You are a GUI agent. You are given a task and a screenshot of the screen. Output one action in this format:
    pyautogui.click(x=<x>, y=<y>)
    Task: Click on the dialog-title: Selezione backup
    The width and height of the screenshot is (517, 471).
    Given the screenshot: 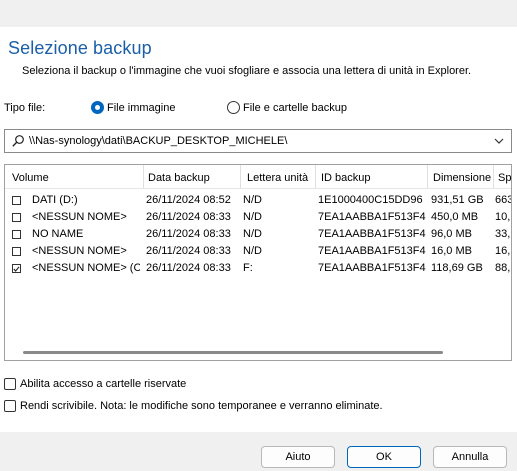 What is the action you would take?
    pyautogui.click(x=80, y=48)
    